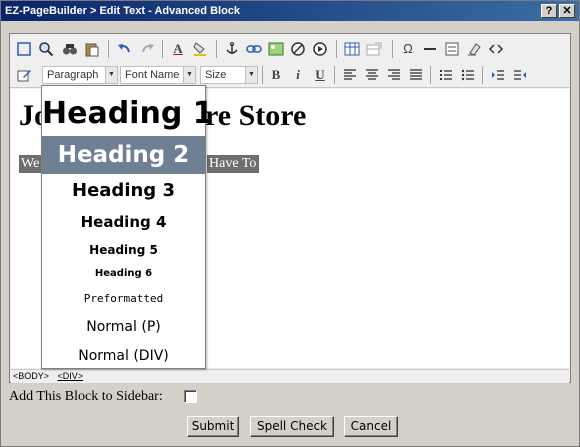 Image resolution: width=580 pixels, height=447 pixels. I want to click on indent-icon, so click(498, 75).